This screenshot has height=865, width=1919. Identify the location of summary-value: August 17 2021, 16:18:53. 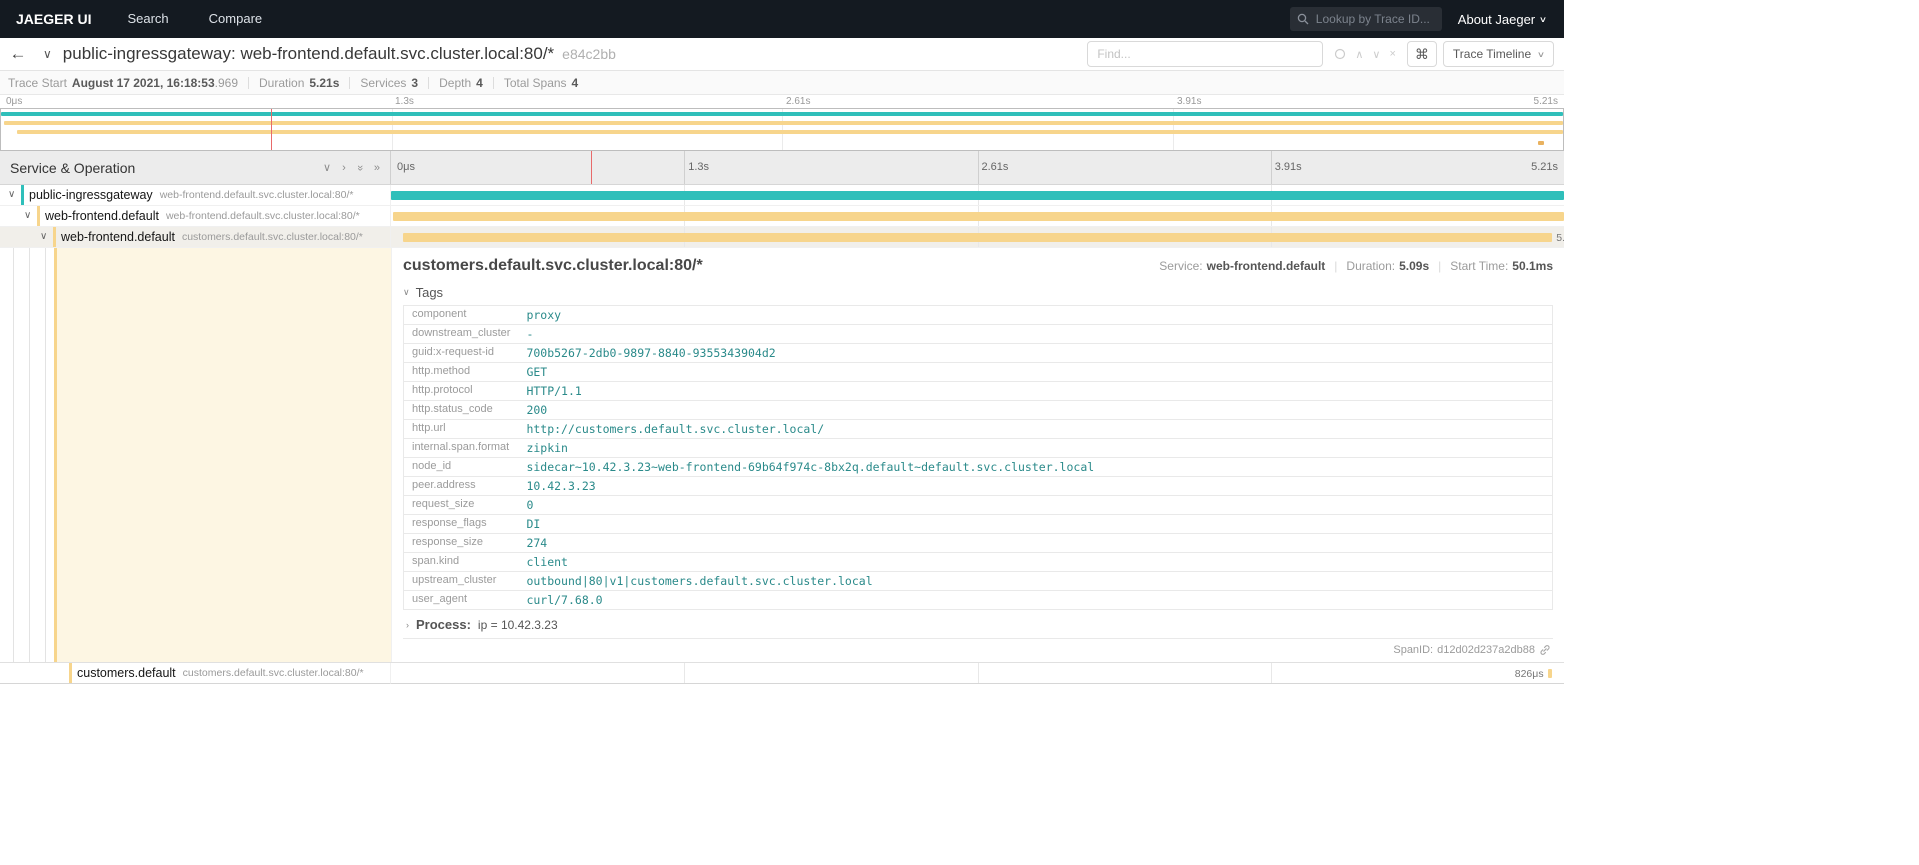
(143, 82).